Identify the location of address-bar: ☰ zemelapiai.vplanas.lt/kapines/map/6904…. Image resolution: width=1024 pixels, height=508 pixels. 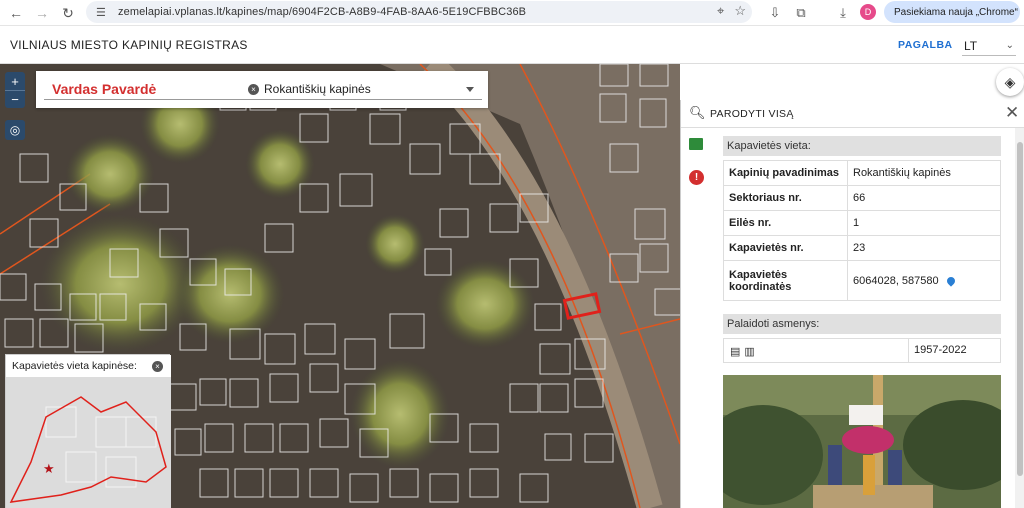
(419, 12).